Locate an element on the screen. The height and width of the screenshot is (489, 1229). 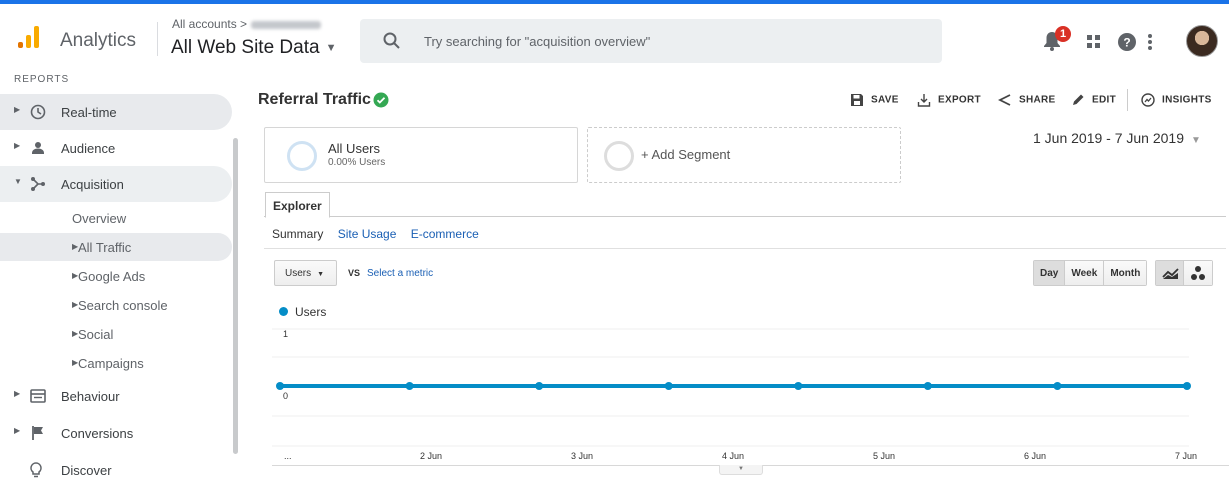
sidebar-subitem-campaigns: ▶ Campaigns is located at coordinates (116, 363).